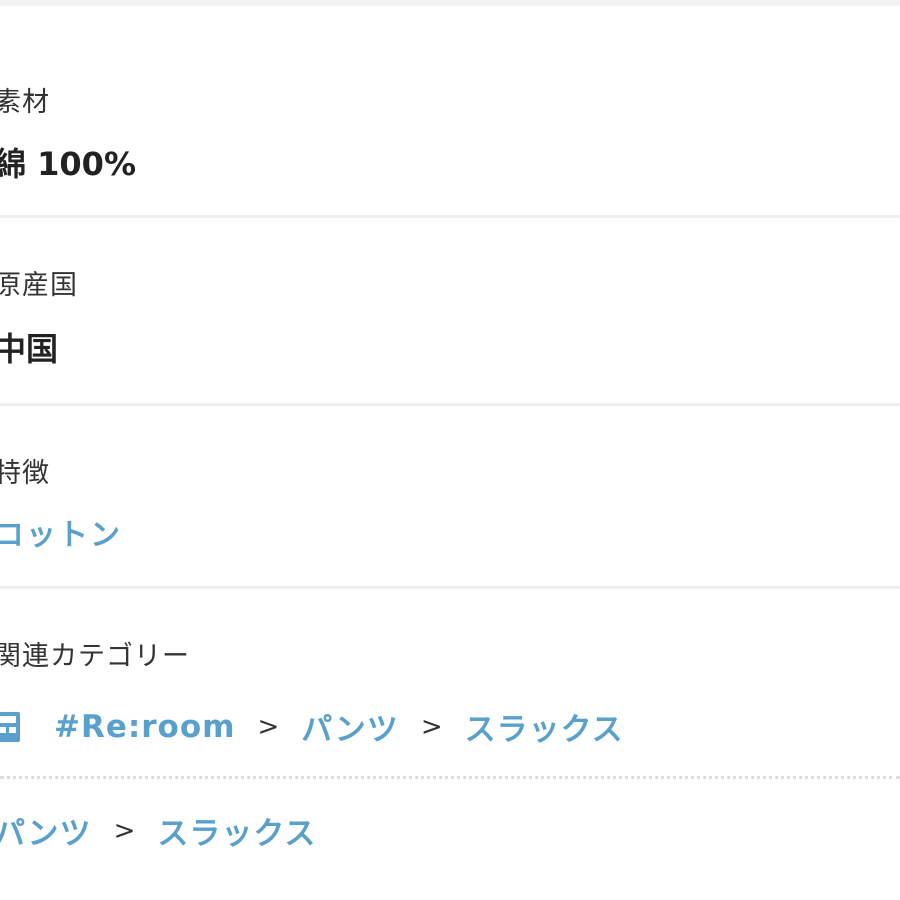  What do you see at coordinates (68, 164) in the screenshot?
I see `material-value: 綿 100%` at bounding box center [68, 164].